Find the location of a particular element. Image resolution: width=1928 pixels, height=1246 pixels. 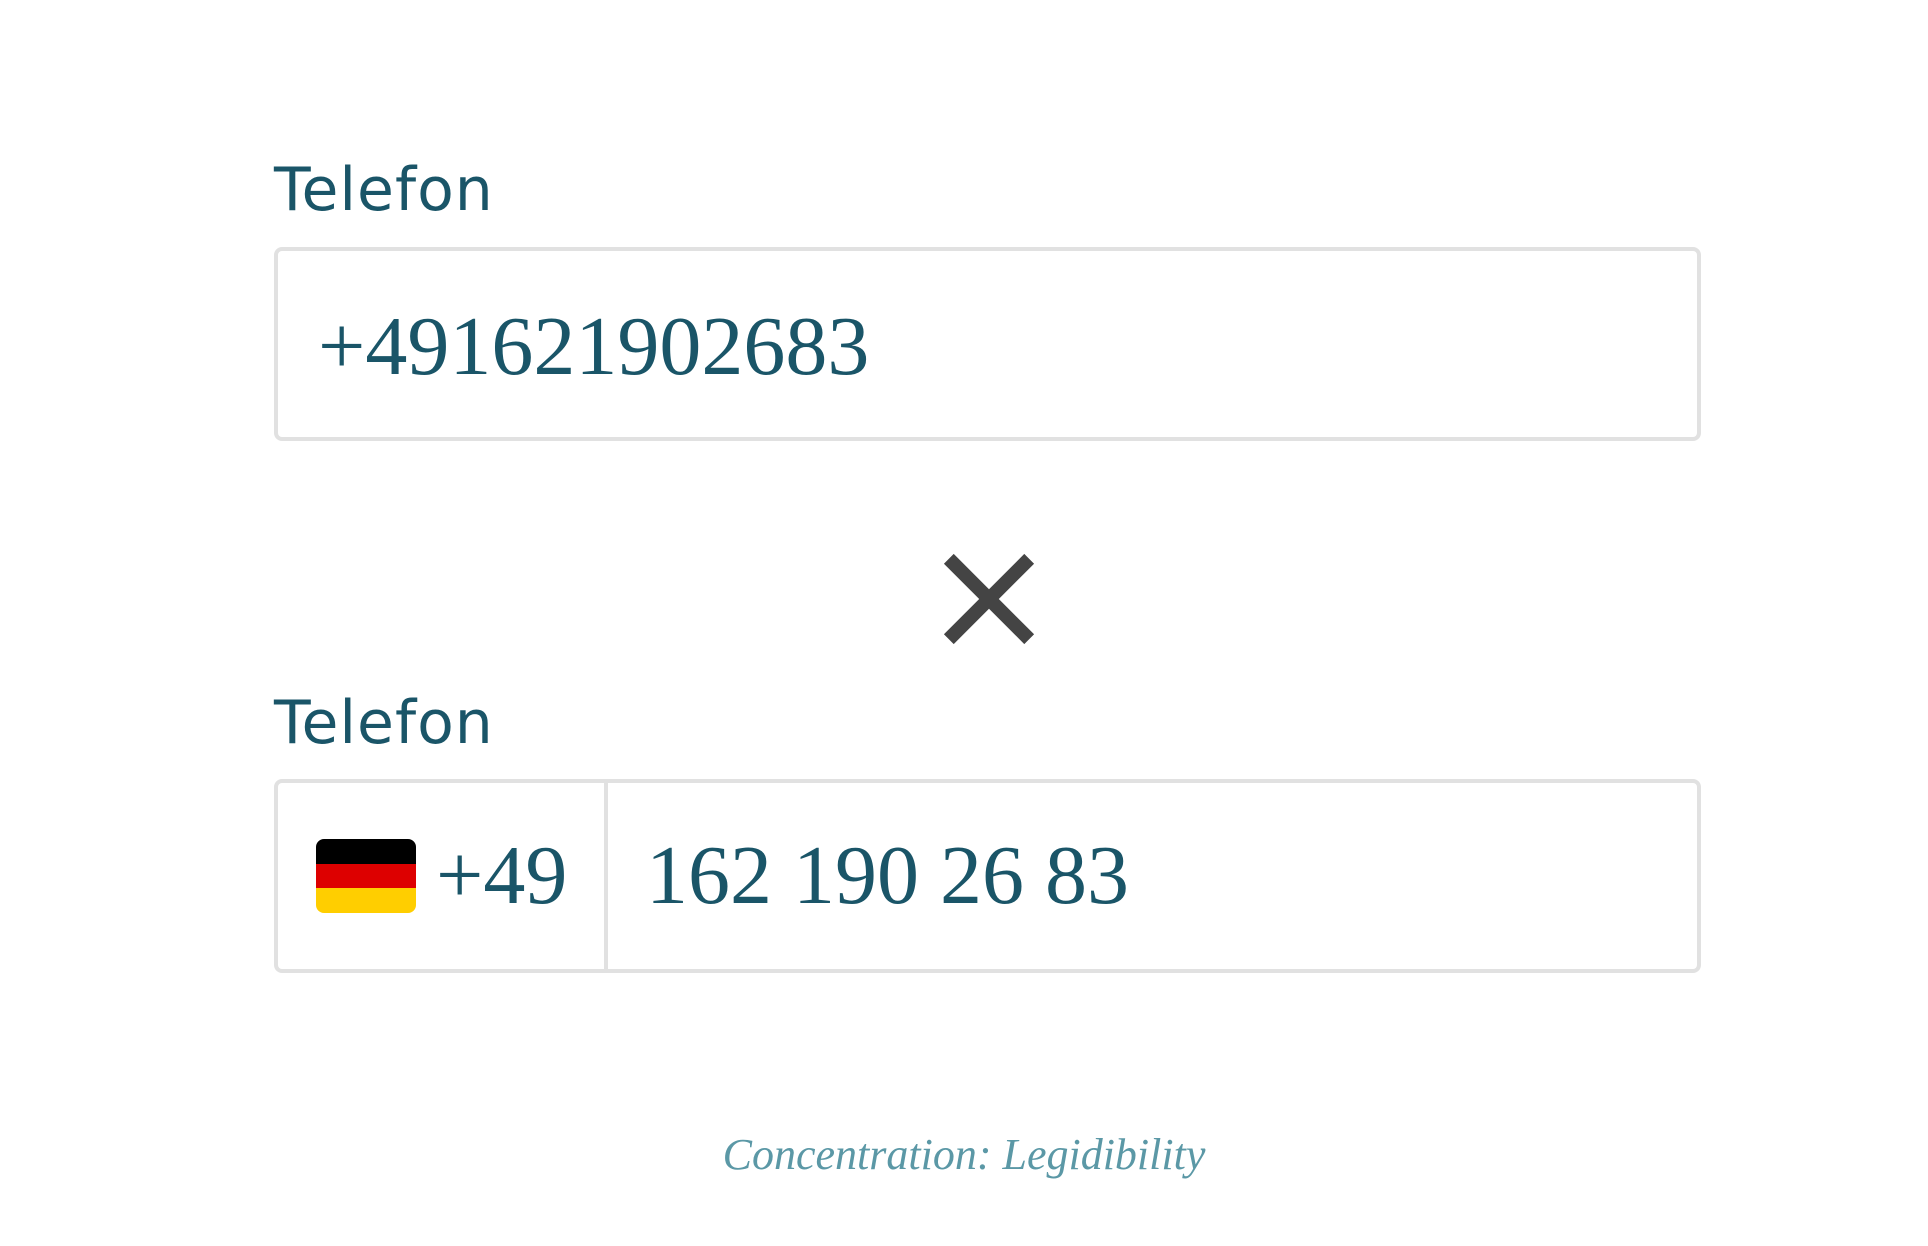

country-code: +49 is located at coordinates (502, 875).